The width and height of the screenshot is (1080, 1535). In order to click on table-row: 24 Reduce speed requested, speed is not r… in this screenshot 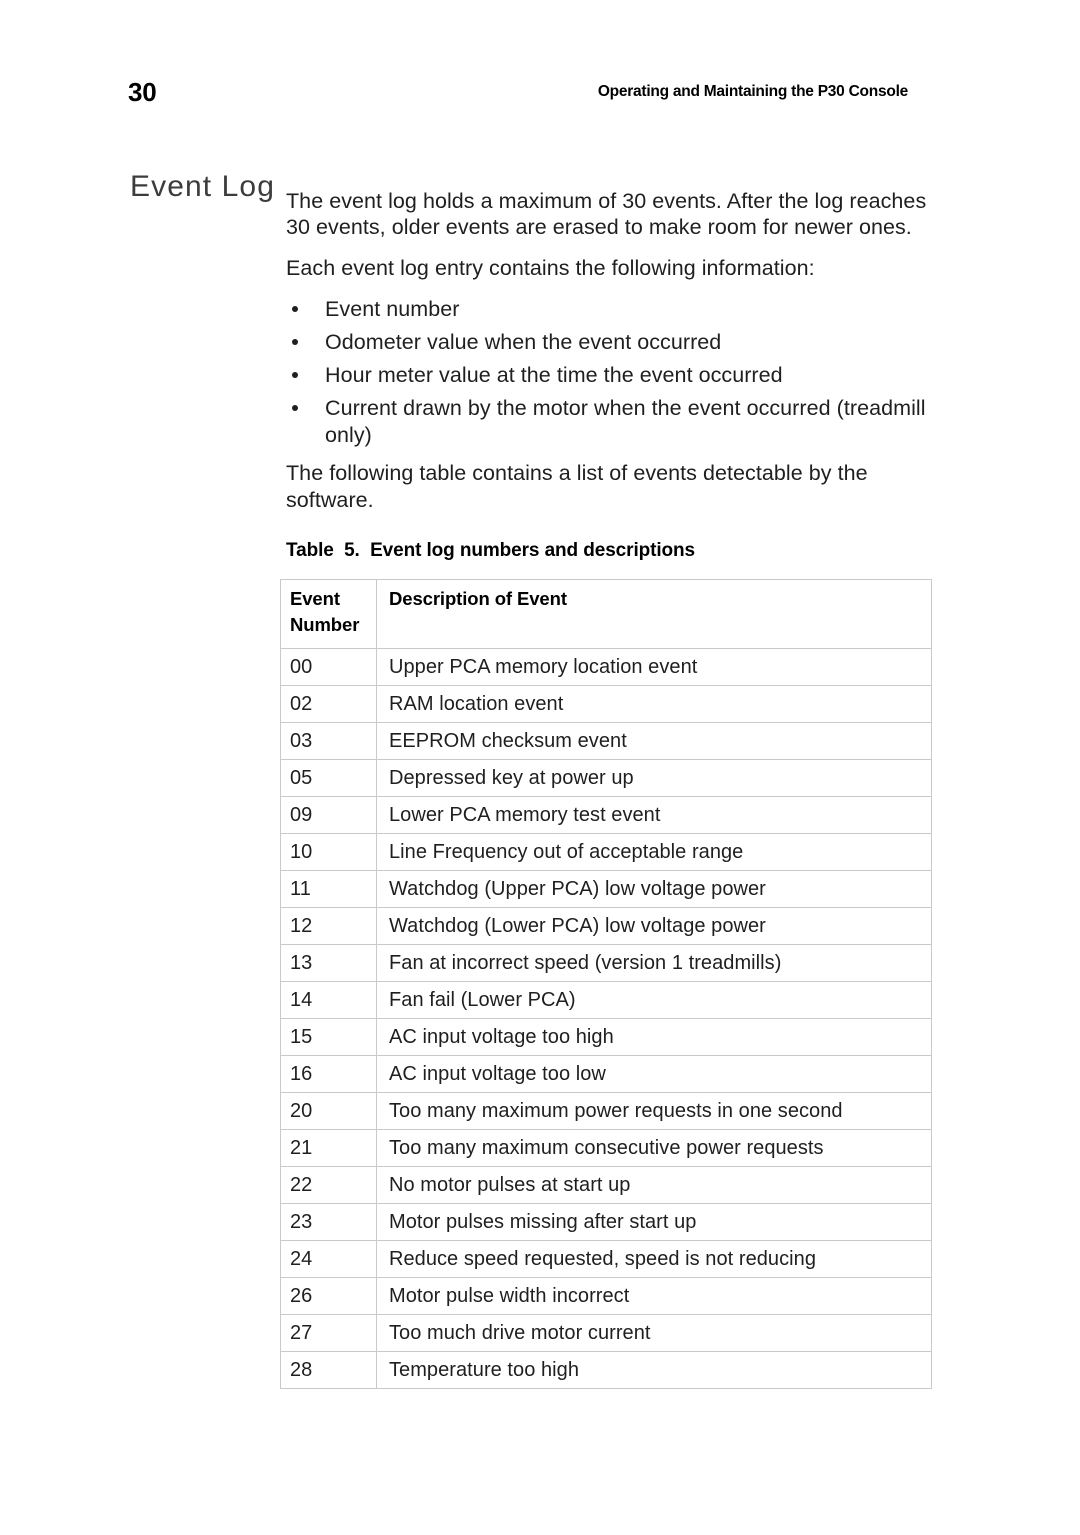, I will do `click(606, 1259)`.